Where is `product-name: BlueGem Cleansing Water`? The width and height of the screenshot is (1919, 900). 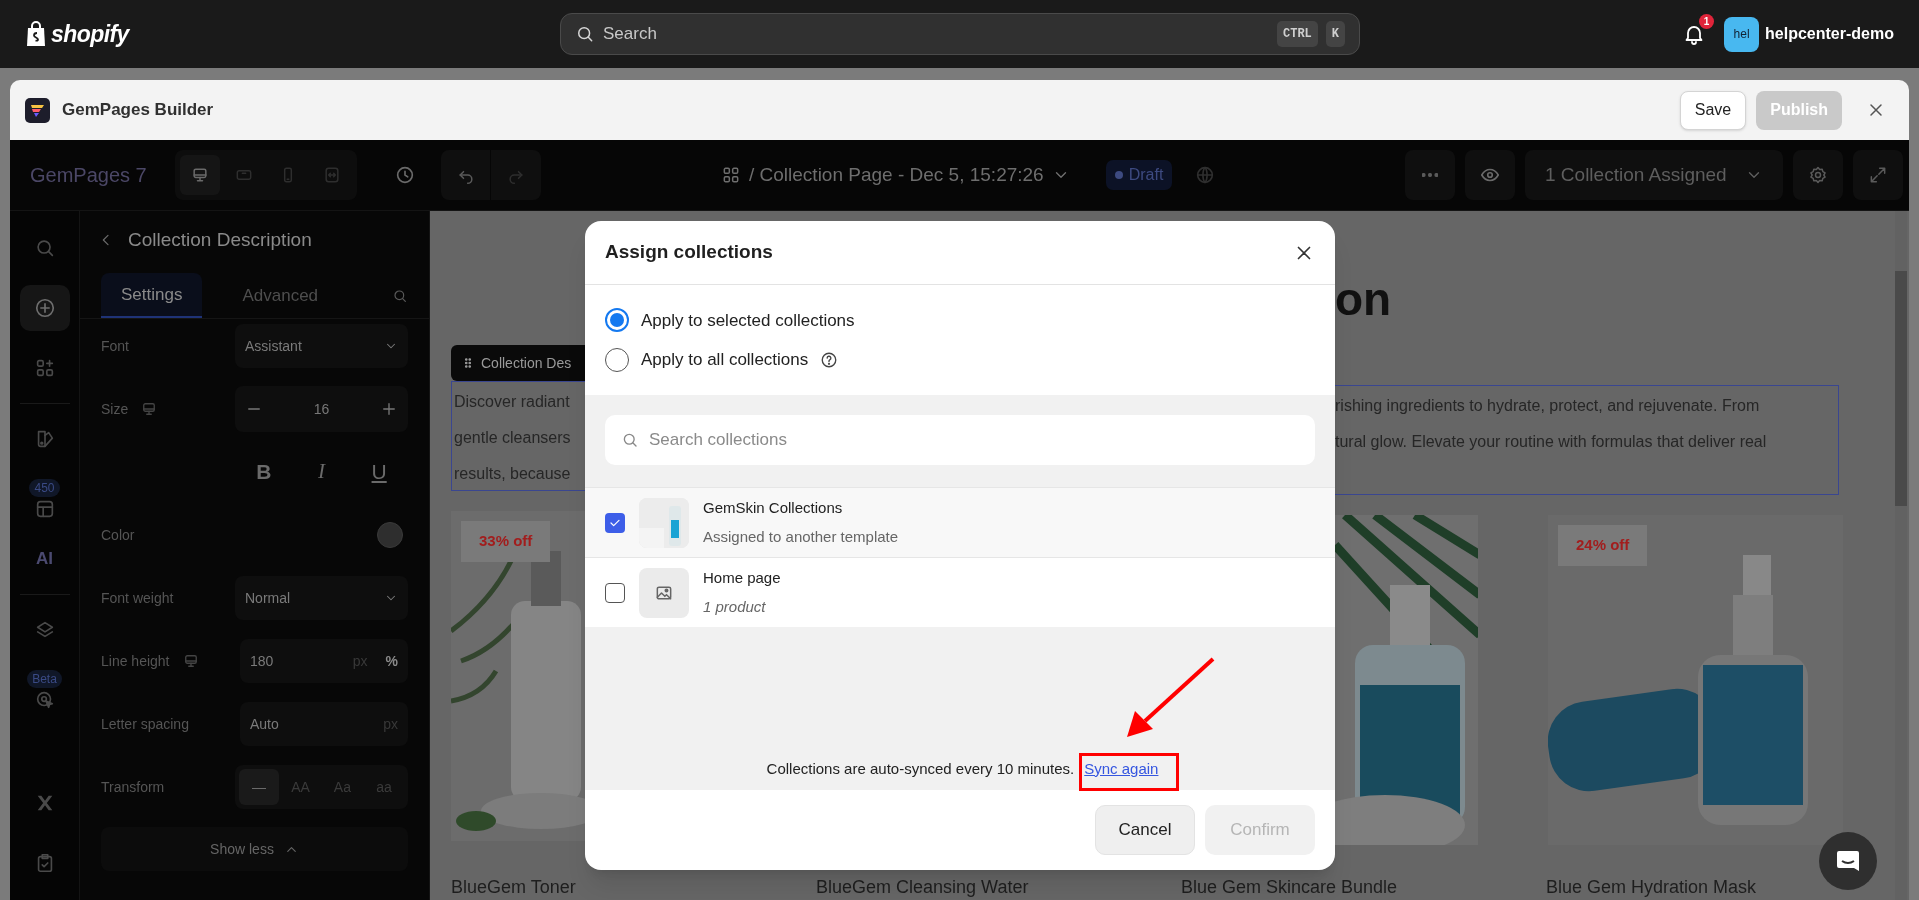 product-name: BlueGem Cleansing Water is located at coordinates (923, 887).